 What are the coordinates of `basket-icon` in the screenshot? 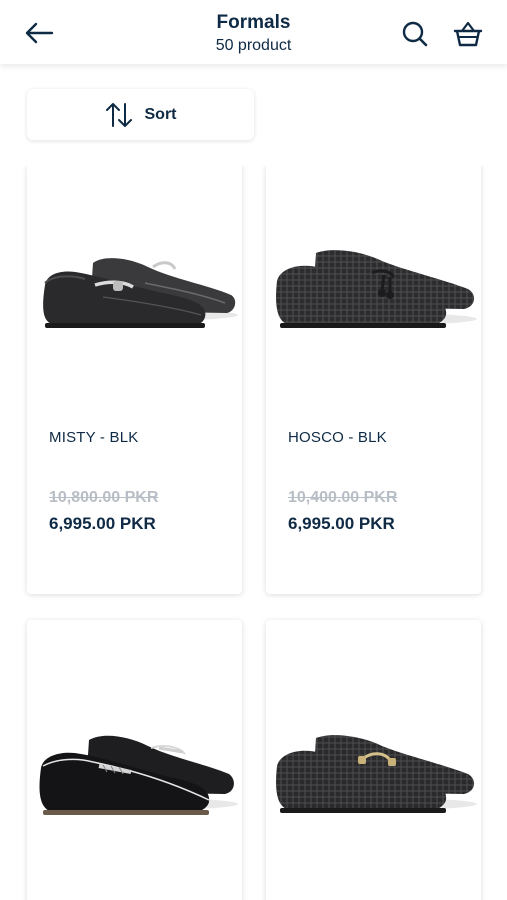 It's located at (468, 34).